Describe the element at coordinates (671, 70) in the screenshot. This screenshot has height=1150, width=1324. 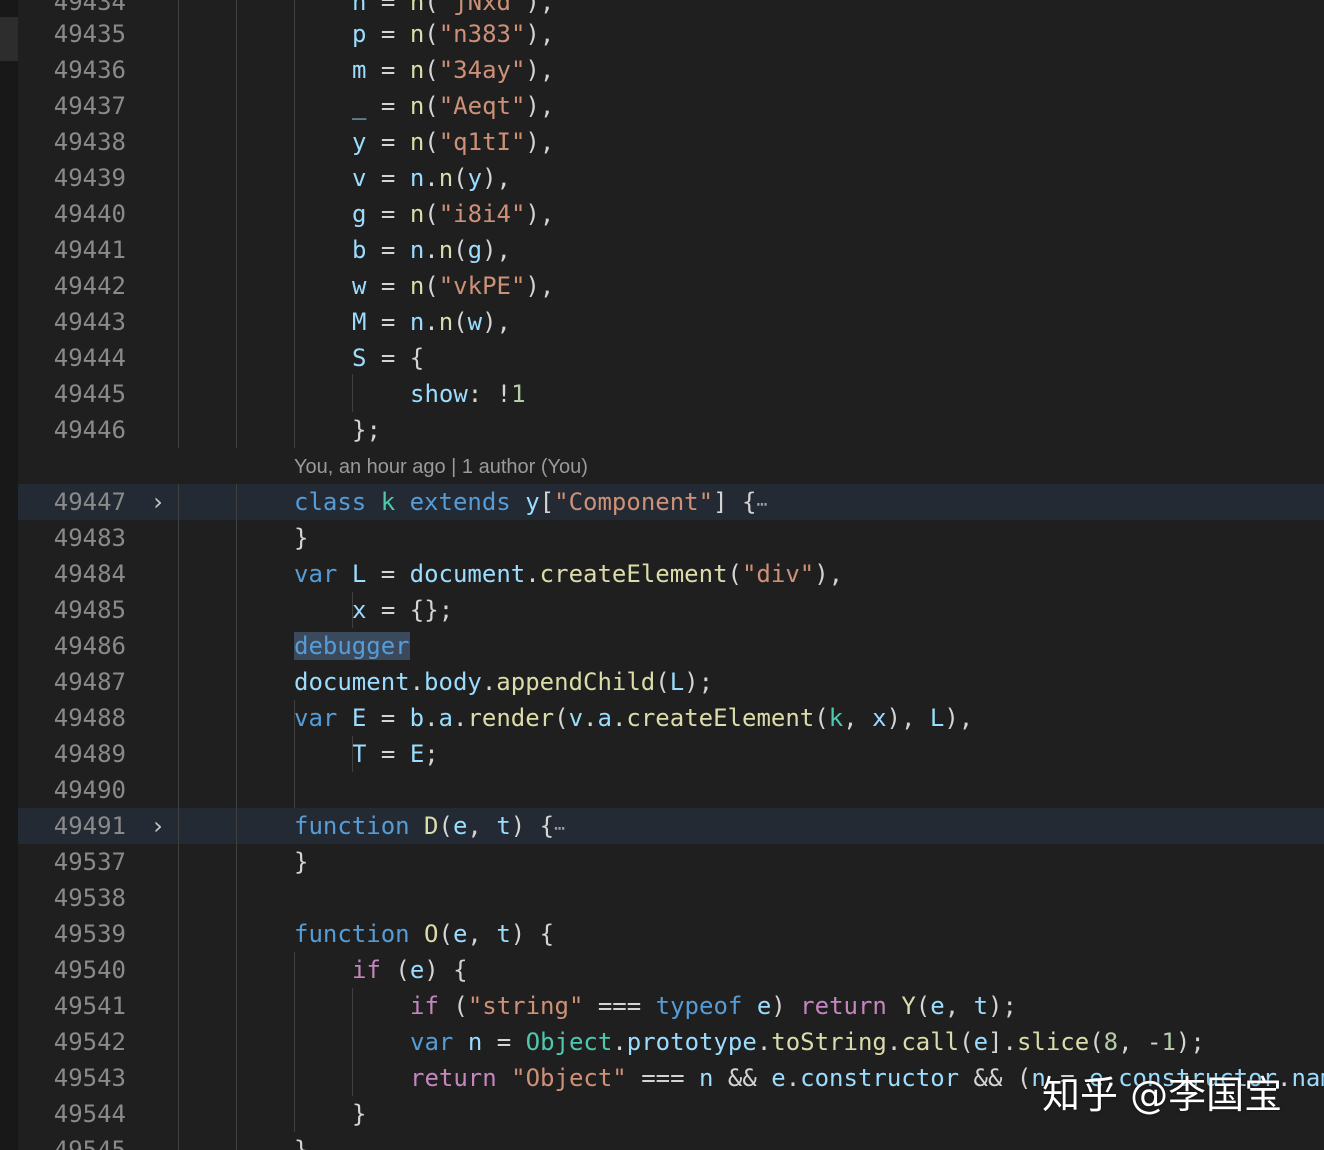
I see `code-line: 49436 m = n("34ay"),` at that location.